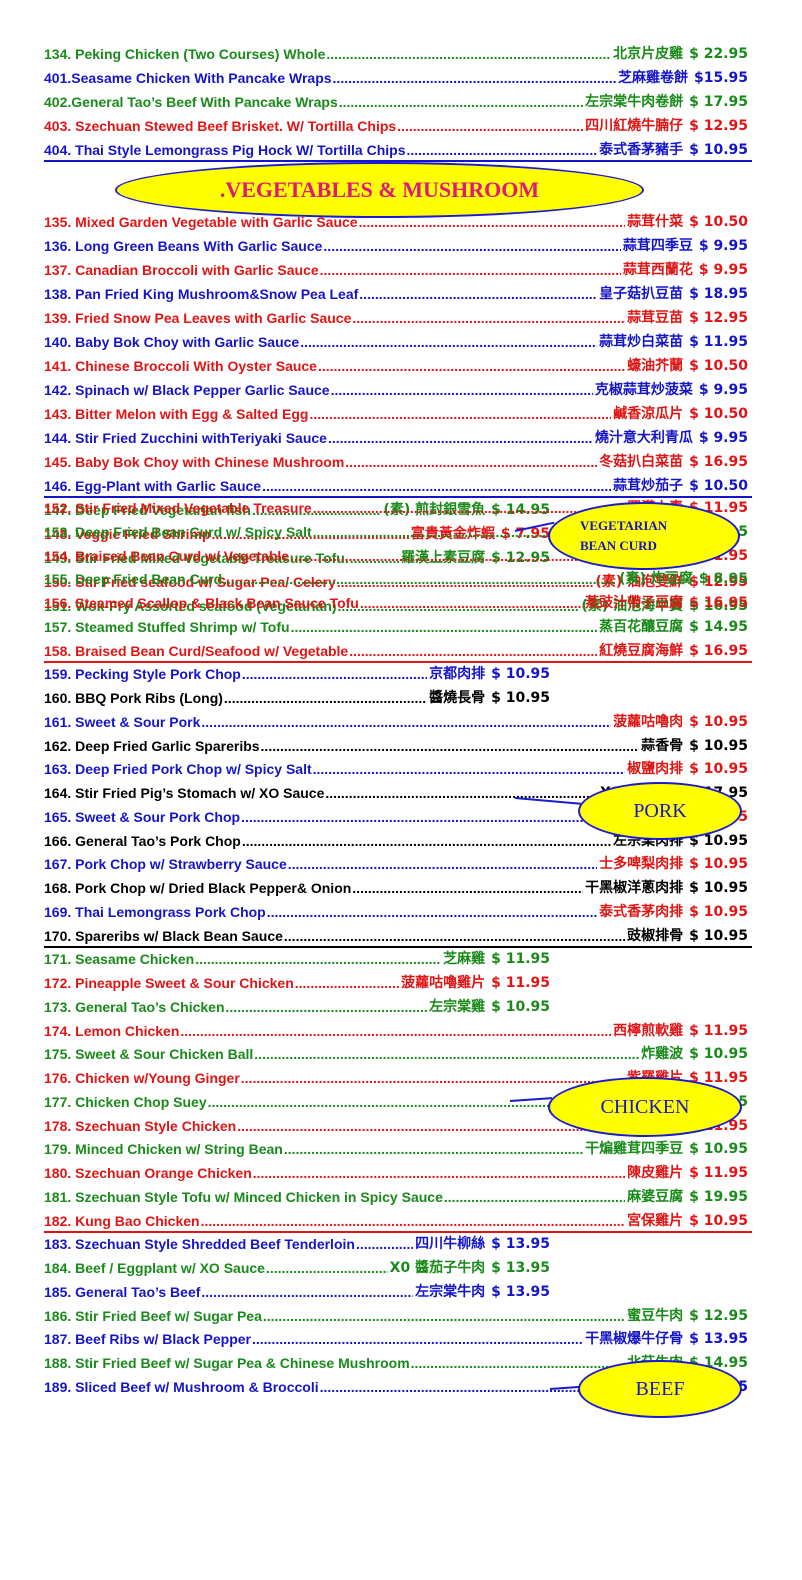 The height and width of the screenshot is (1580, 802). I want to click on menu-item-name: 170. Spareribs w/ Black Bean Sauce, so click(163, 935).